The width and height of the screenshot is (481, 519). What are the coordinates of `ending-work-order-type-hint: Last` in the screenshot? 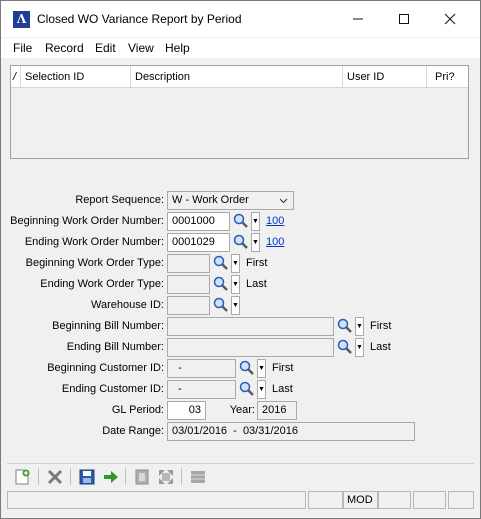 It's located at (256, 284).